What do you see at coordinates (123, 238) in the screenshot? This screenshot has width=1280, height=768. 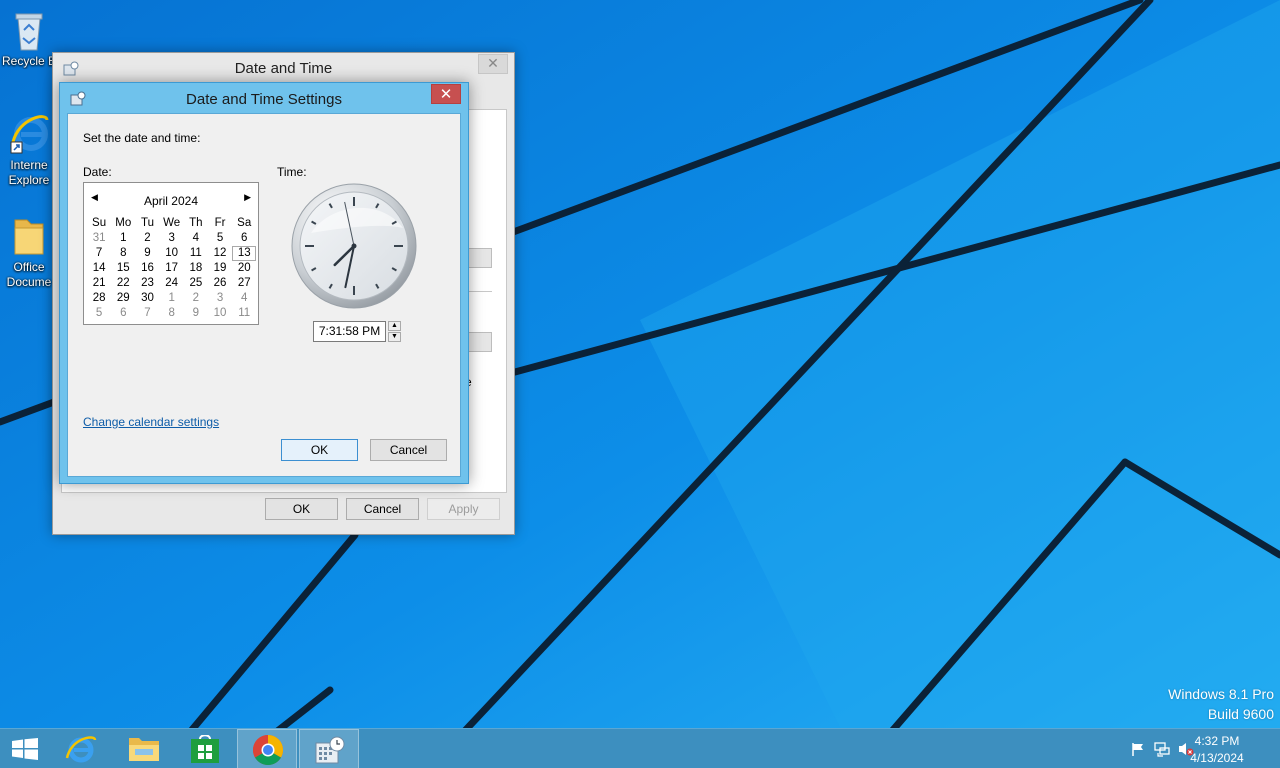 I see `calendar-day: 1` at bounding box center [123, 238].